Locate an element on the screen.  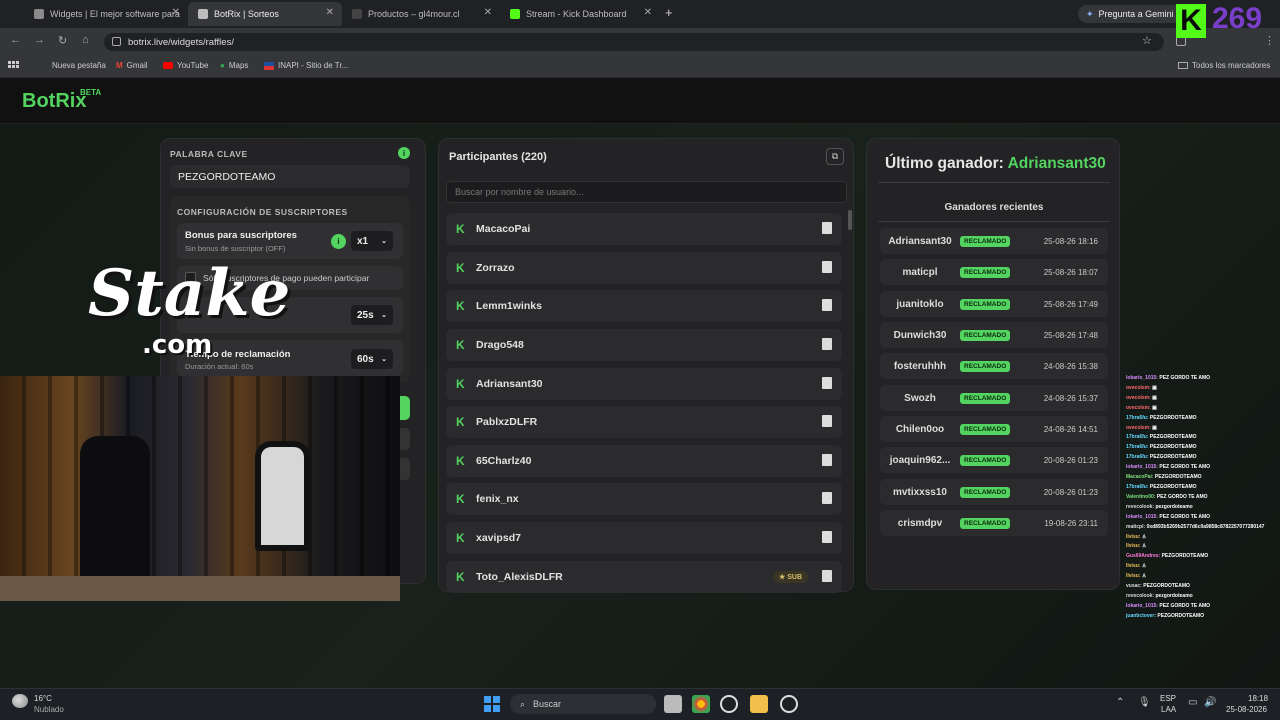
forward-icon: → is located at coordinates (39, 40).